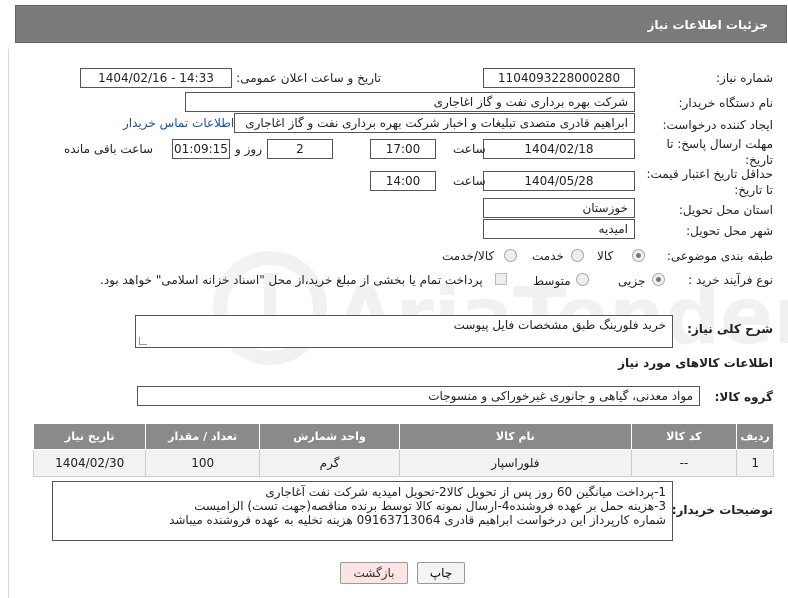 The width and height of the screenshot is (788, 598). What do you see at coordinates (559, 149) in the screenshot?
I see `deadline-date-field: 1404/02/18` at bounding box center [559, 149].